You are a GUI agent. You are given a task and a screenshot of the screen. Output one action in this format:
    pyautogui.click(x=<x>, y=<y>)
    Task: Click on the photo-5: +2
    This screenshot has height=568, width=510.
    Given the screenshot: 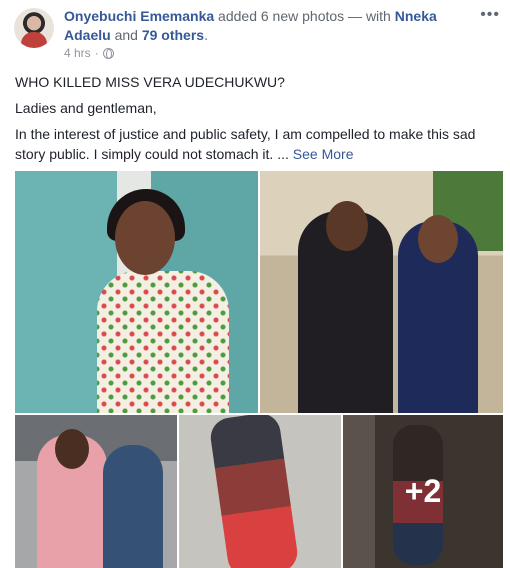 What is the action you would take?
    pyautogui.click(x=423, y=491)
    